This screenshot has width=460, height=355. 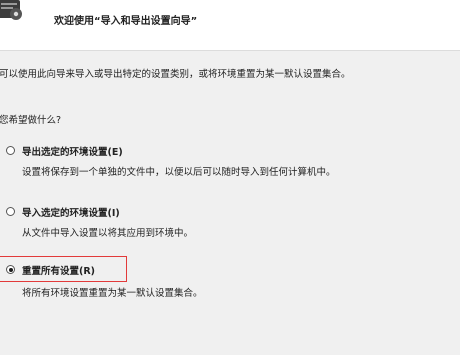 I want to click on import-settings-description: 从文件中导入设置以将其应用到环境中。, so click(x=108, y=233).